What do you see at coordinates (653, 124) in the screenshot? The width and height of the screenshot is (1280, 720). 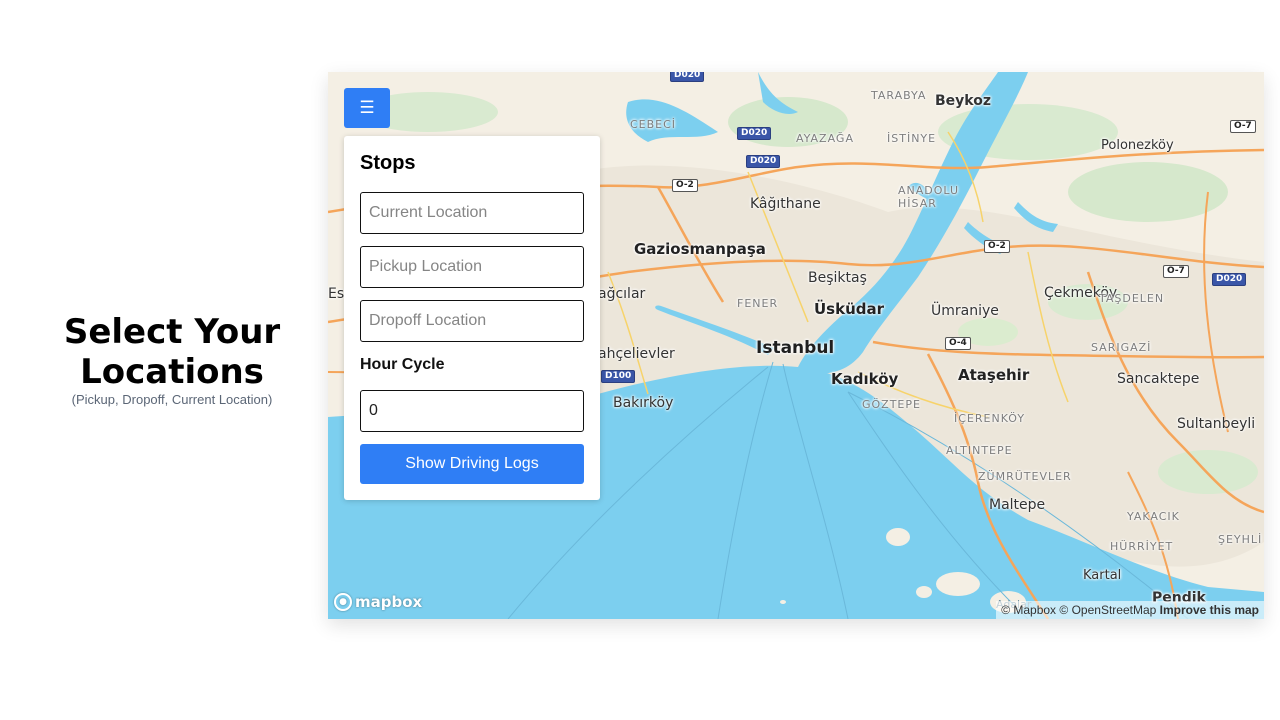 I see `map-label-cebeci: CEBECİ` at bounding box center [653, 124].